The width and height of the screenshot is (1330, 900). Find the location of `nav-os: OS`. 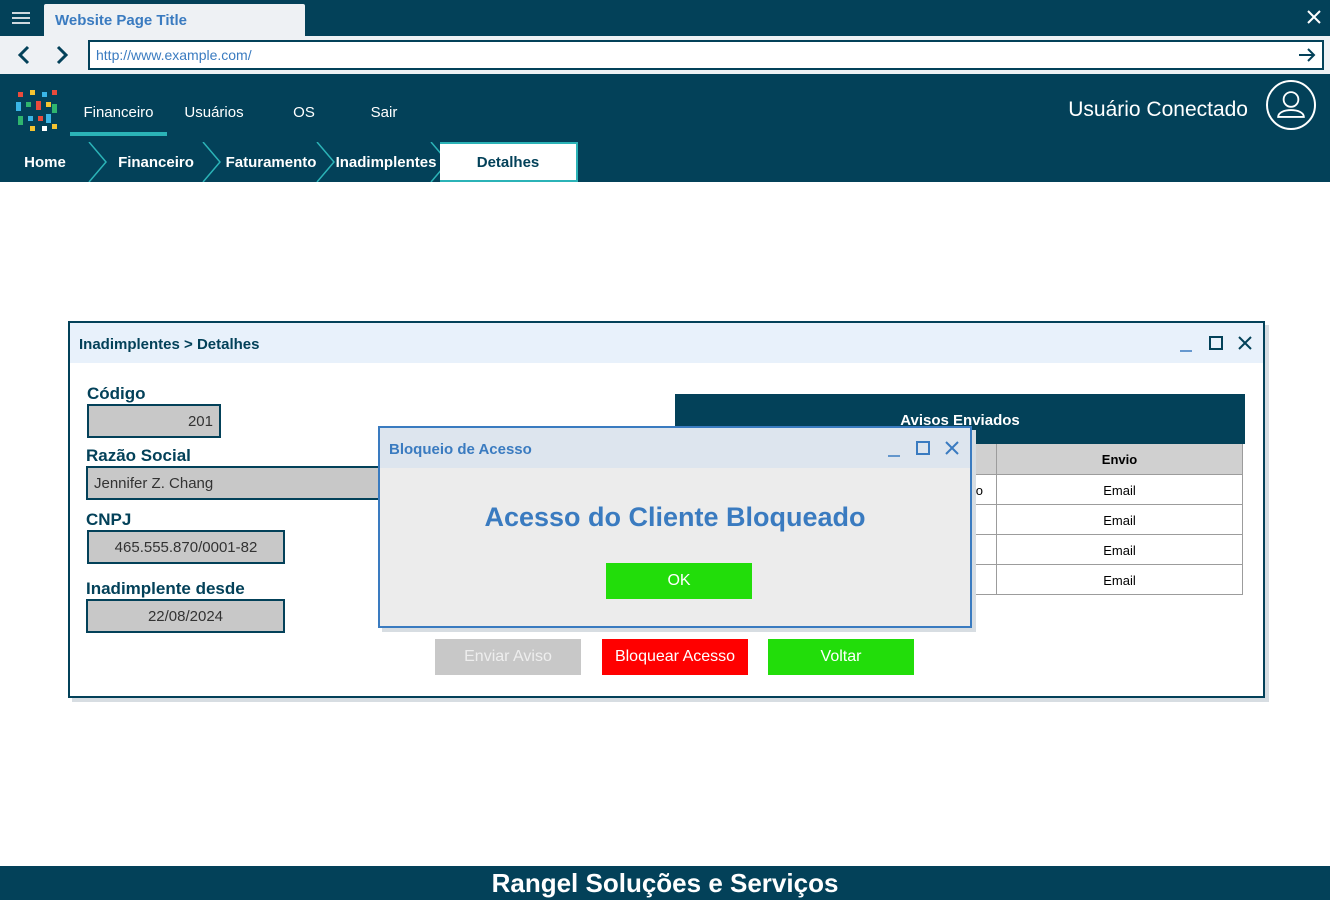

nav-os: OS is located at coordinates (304, 105).